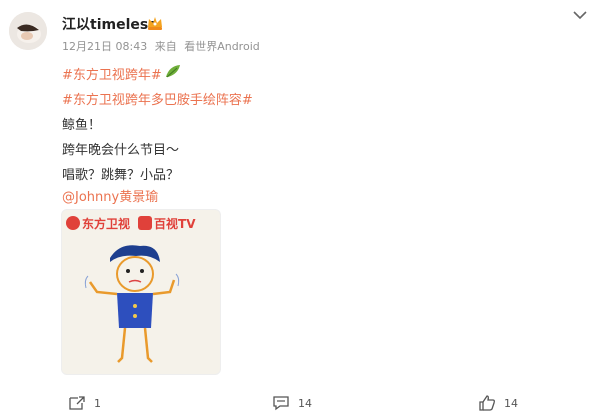  Describe the element at coordinates (165, 46) in the screenshot. I see `source-prefix: 来自` at that location.